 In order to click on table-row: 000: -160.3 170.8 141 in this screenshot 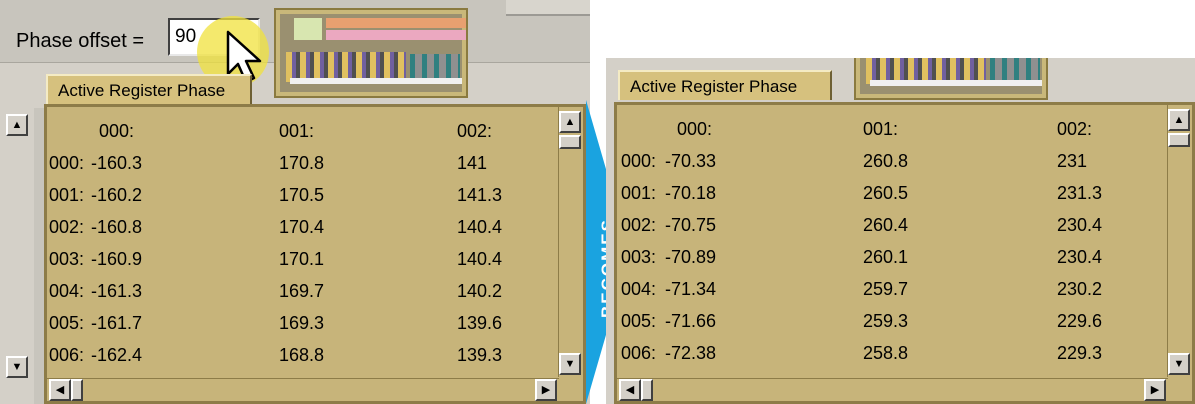, I will do `click(302, 163)`.